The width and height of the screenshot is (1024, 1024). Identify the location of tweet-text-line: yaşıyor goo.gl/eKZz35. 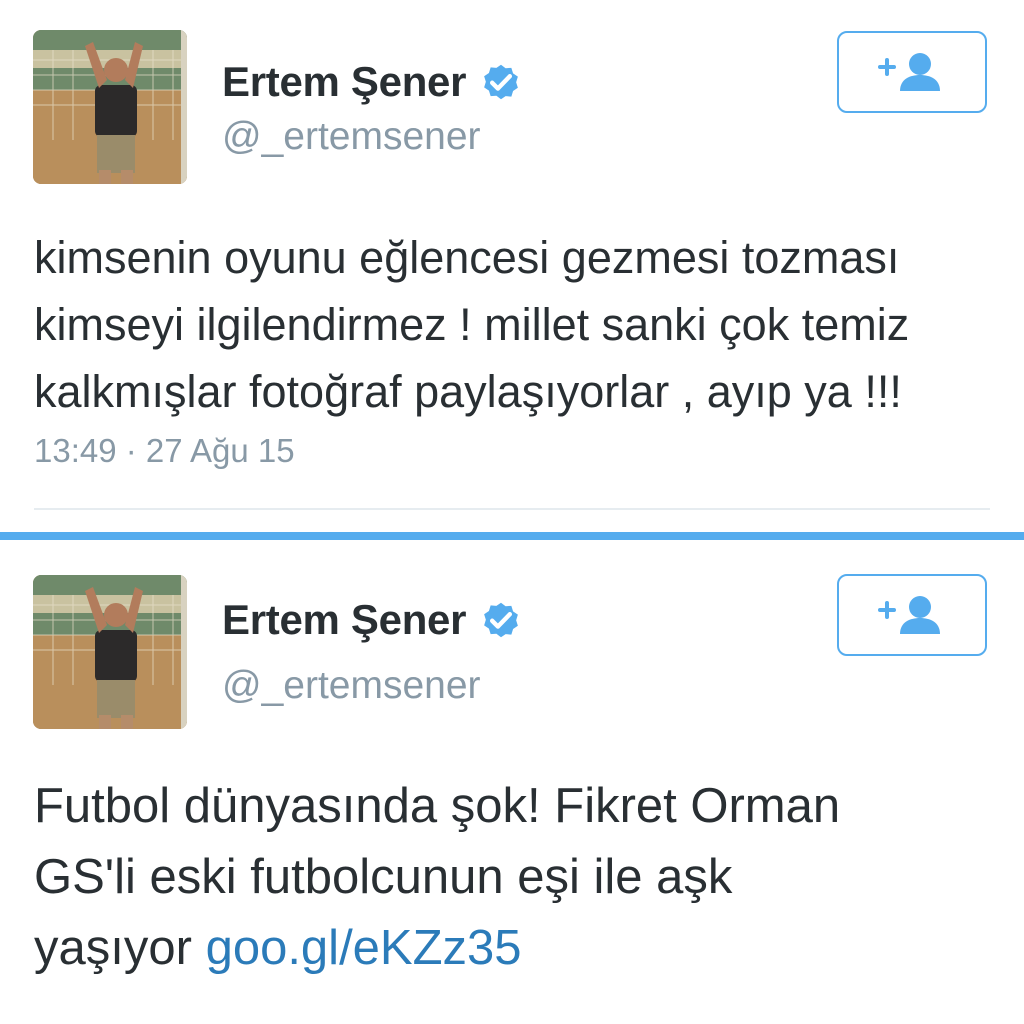
(514, 948).